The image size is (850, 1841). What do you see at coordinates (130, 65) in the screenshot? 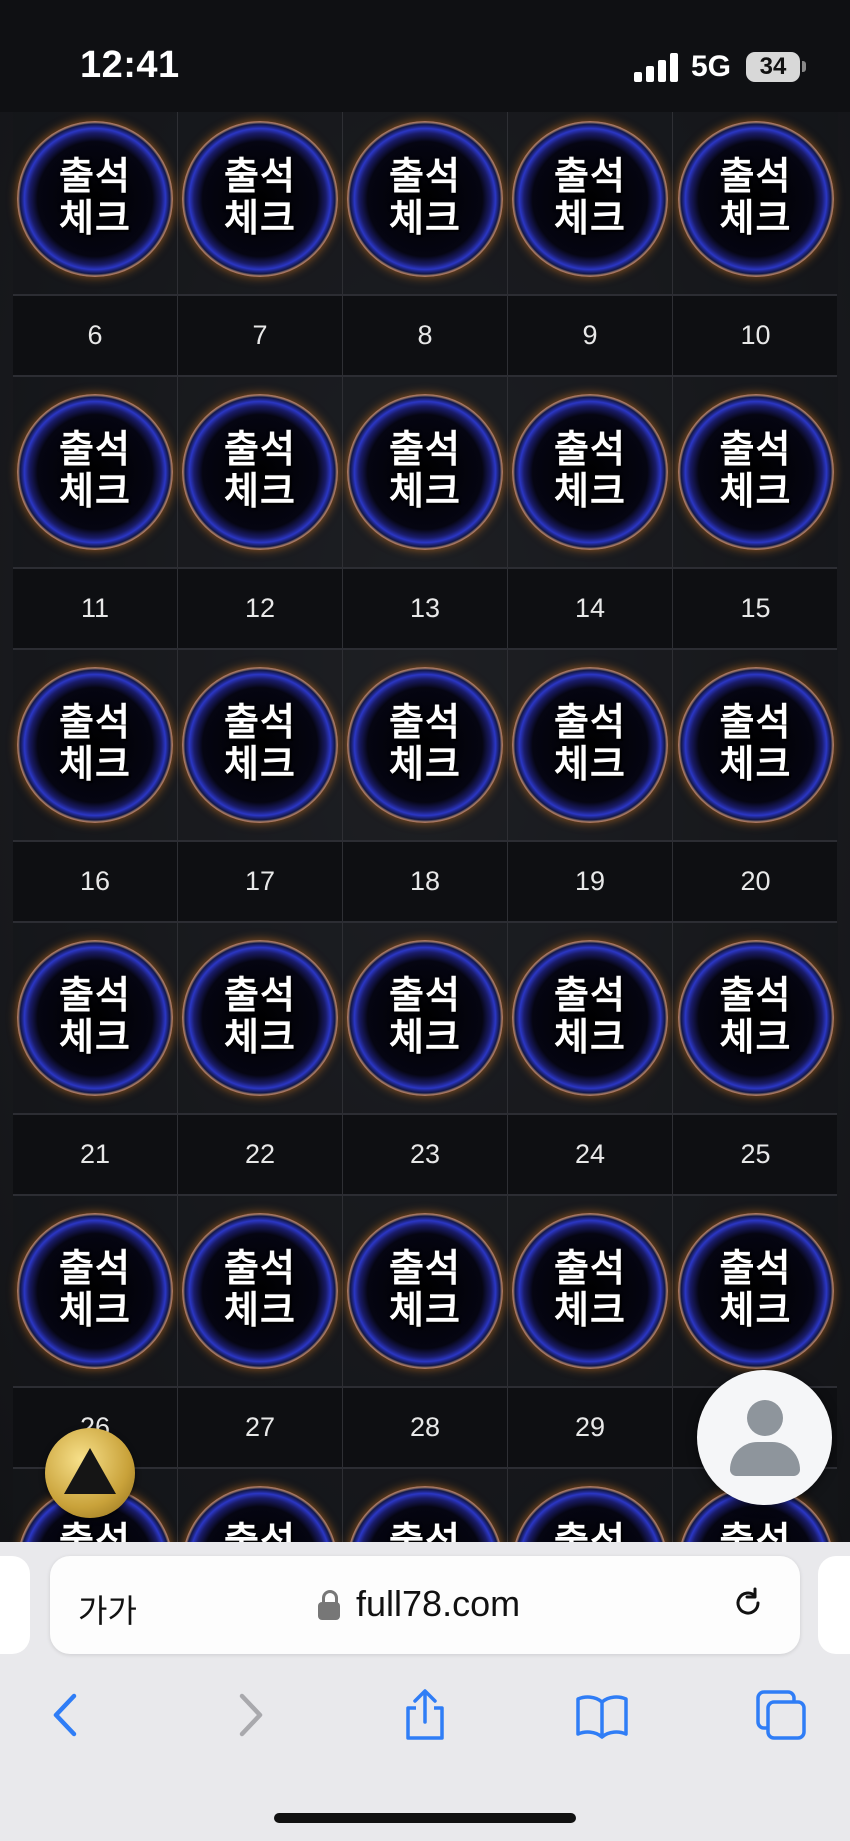
I see `status-time: 12:41` at bounding box center [130, 65].